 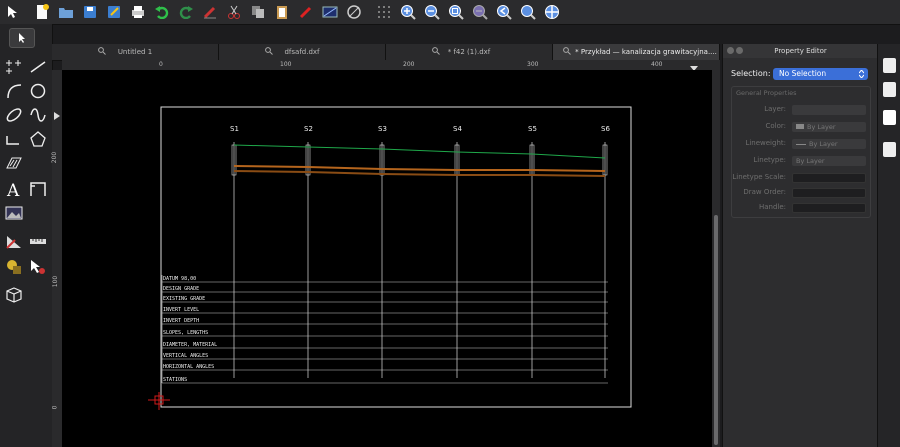 I want to click on pipe-bottom, so click(x=419, y=173).